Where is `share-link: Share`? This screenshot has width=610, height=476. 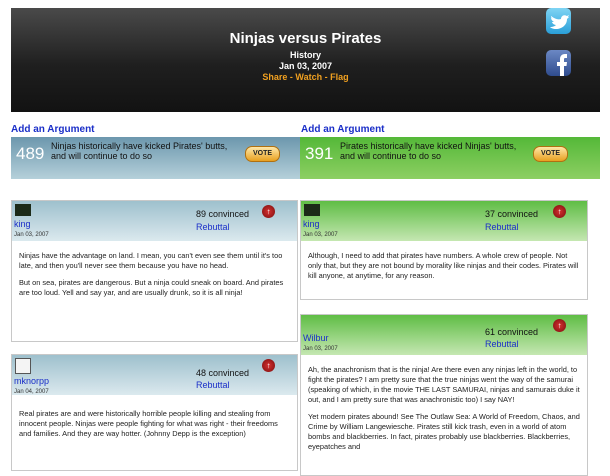
share-link: Share is located at coordinates (274, 77).